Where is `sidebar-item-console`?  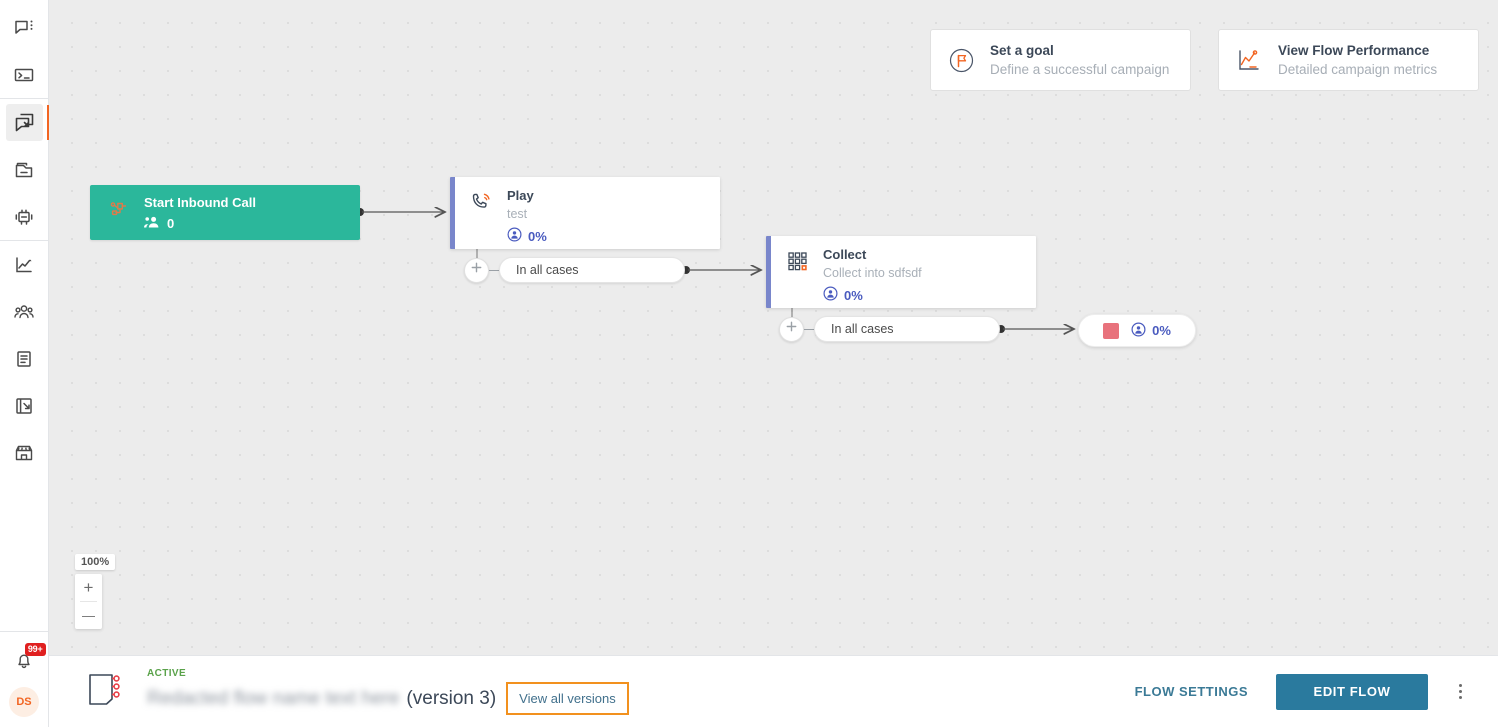
sidebar-item-console is located at coordinates (24, 74).